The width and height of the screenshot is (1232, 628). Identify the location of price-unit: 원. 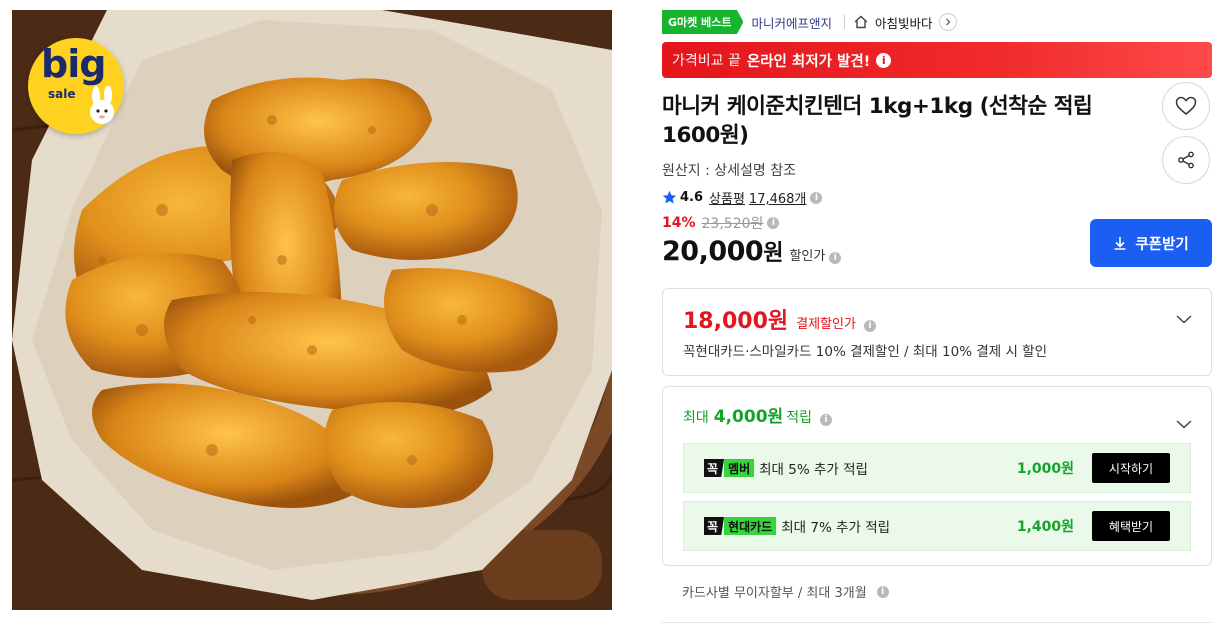
(773, 253).